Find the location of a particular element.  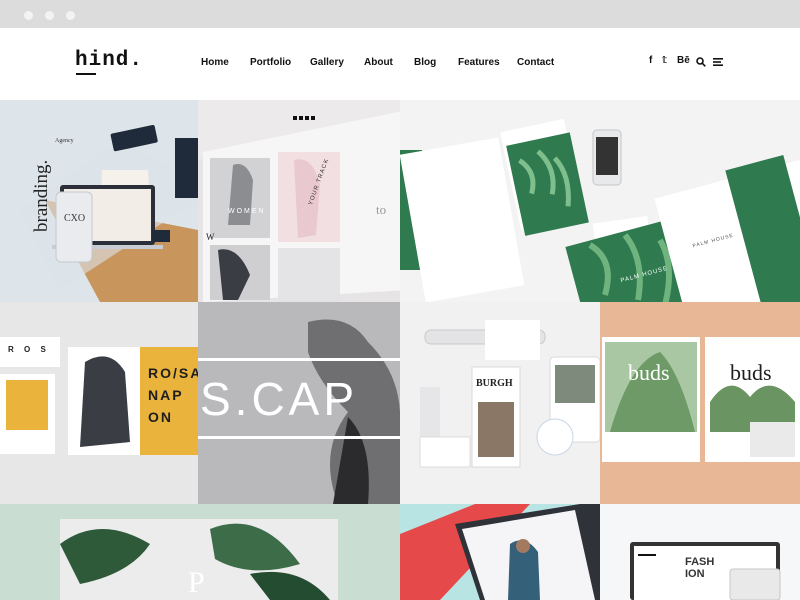

magazine-side-text: to is located at coordinates (381, 209).